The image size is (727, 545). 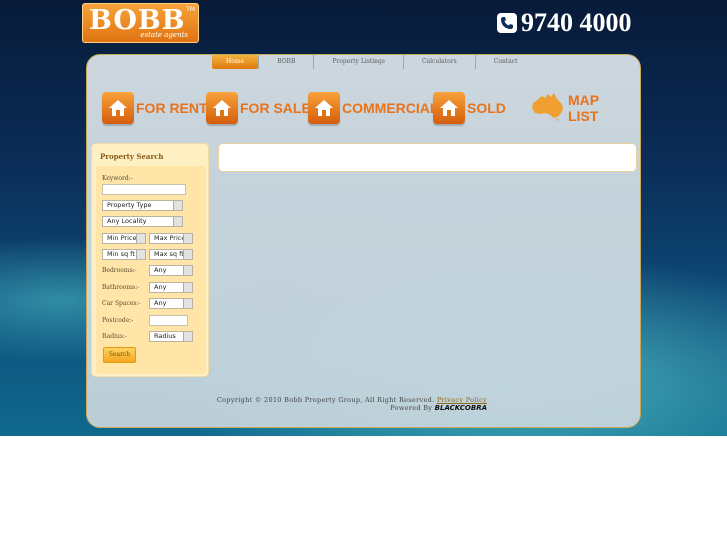 I want to click on property-type-select: Property Type, so click(x=142, y=205).